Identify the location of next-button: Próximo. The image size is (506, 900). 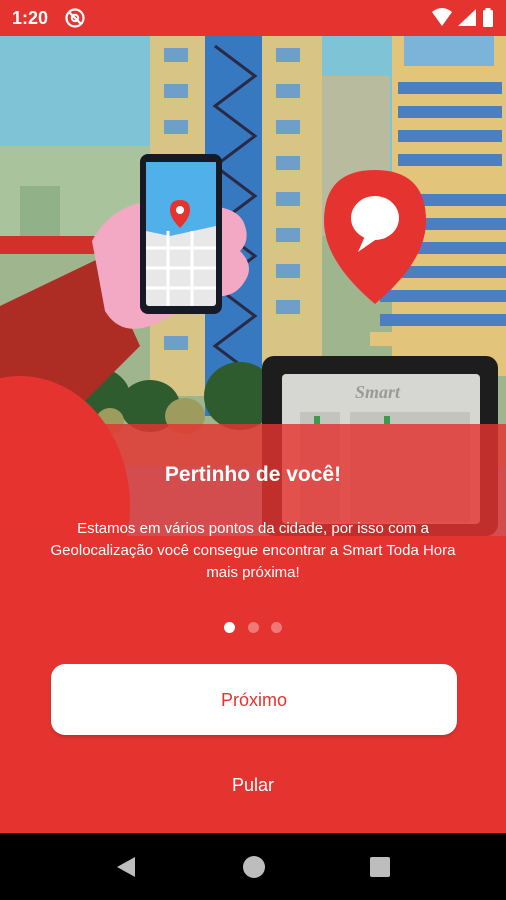
(254, 699).